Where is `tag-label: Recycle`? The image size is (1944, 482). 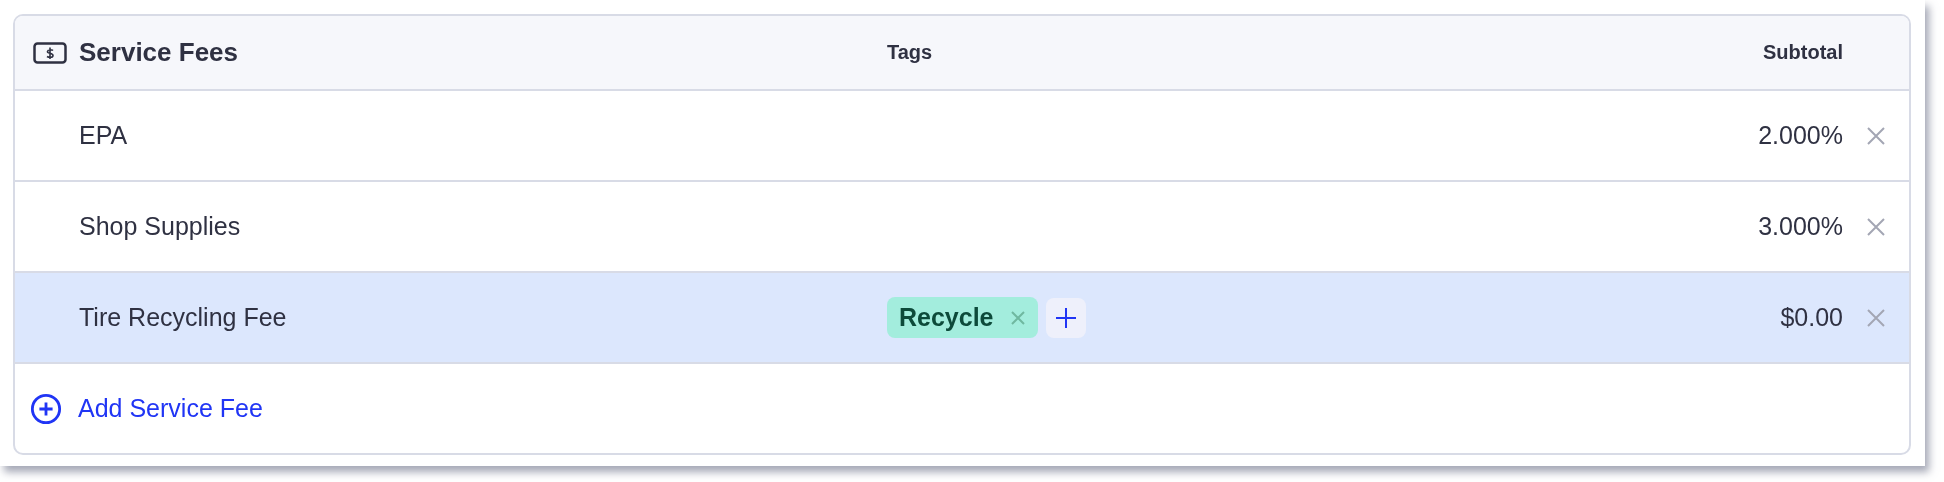 tag-label: Recycle is located at coordinates (946, 317).